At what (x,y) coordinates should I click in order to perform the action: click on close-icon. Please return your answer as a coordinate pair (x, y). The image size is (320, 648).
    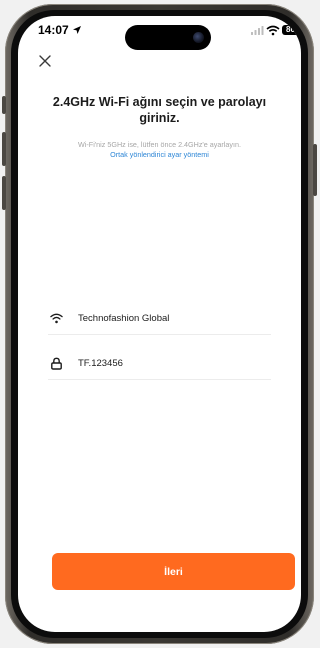
    Looking at the image, I should click on (45, 61).